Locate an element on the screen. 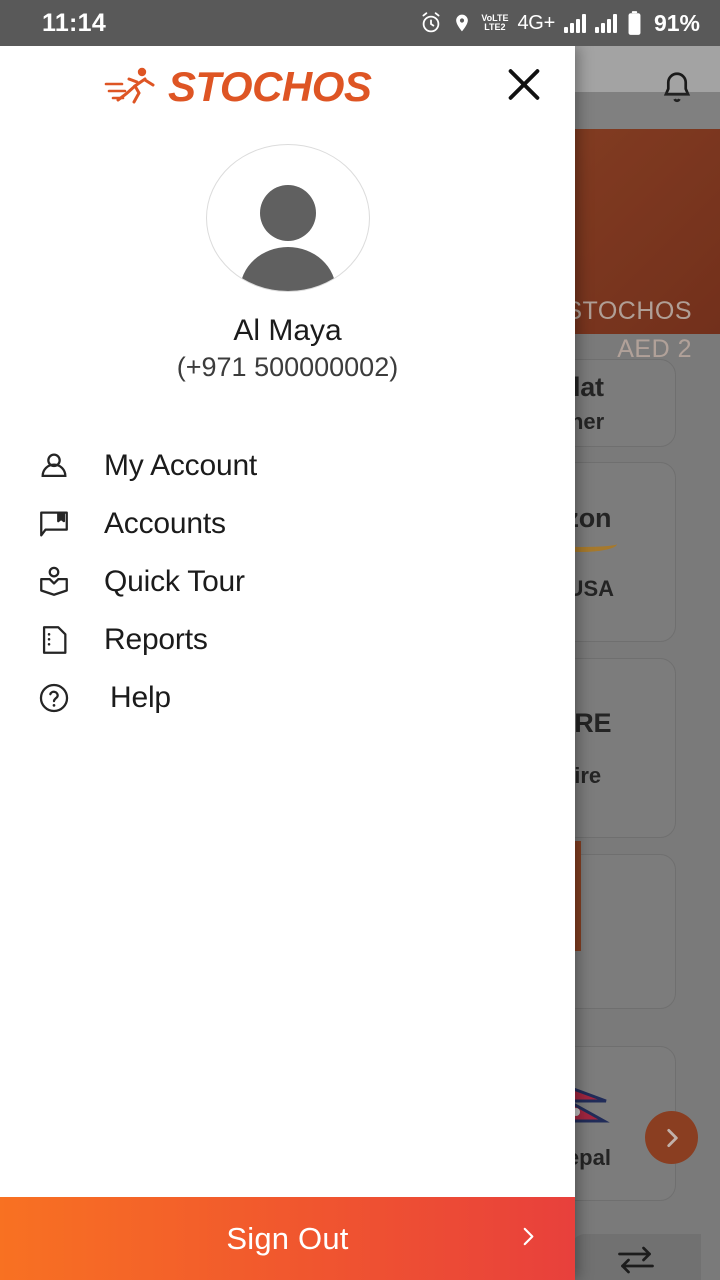  menu-item-reports-label: Reports is located at coordinates (156, 639).